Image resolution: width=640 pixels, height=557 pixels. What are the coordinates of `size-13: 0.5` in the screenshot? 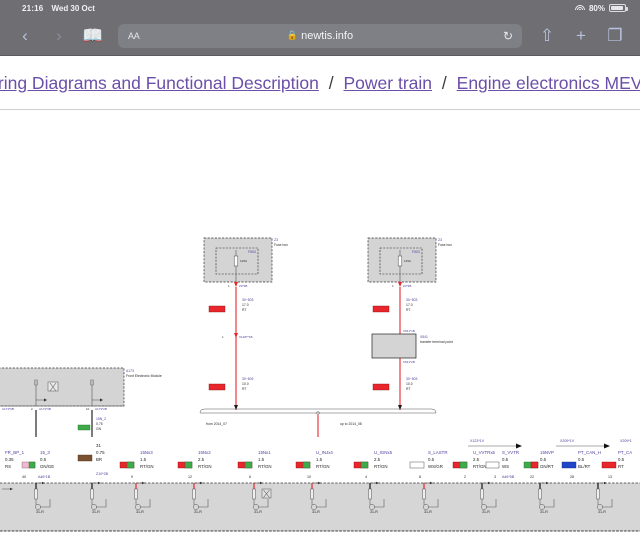 It's located at (621, 459).